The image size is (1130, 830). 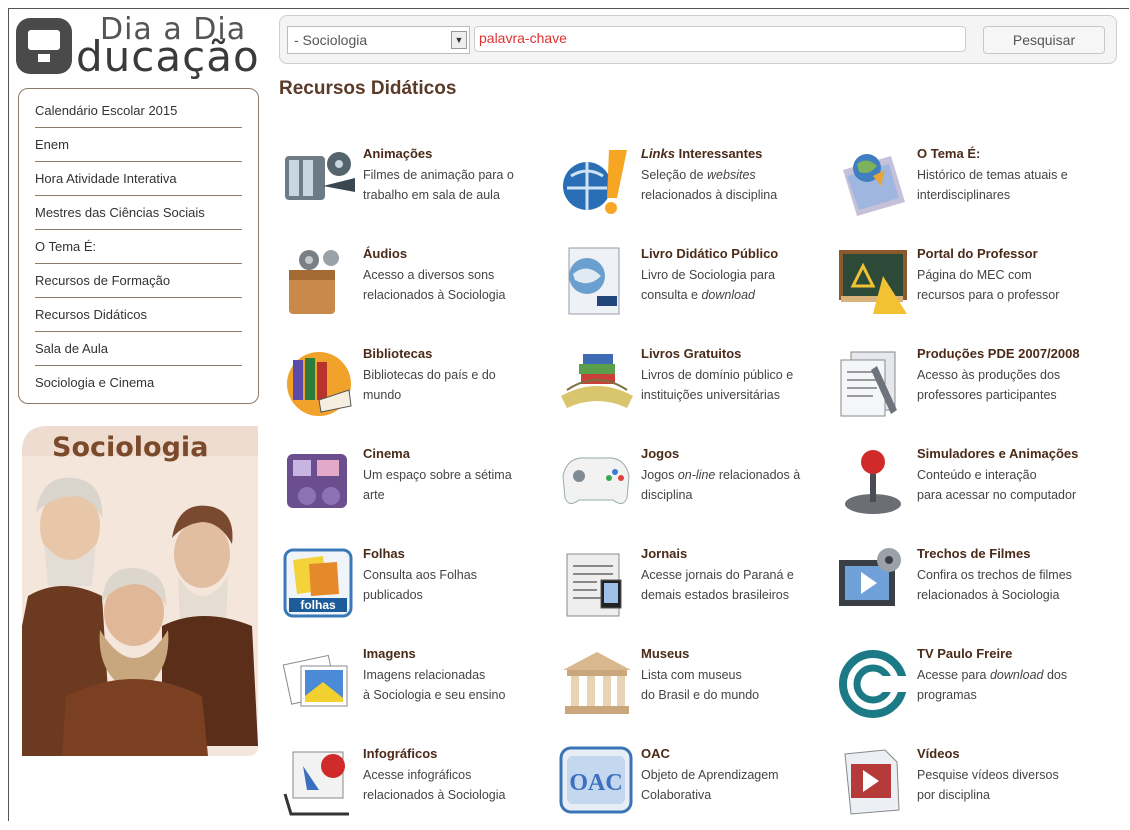 I want to click on discipline-select: - Sociologia ▼, so click(x=378, y=40).